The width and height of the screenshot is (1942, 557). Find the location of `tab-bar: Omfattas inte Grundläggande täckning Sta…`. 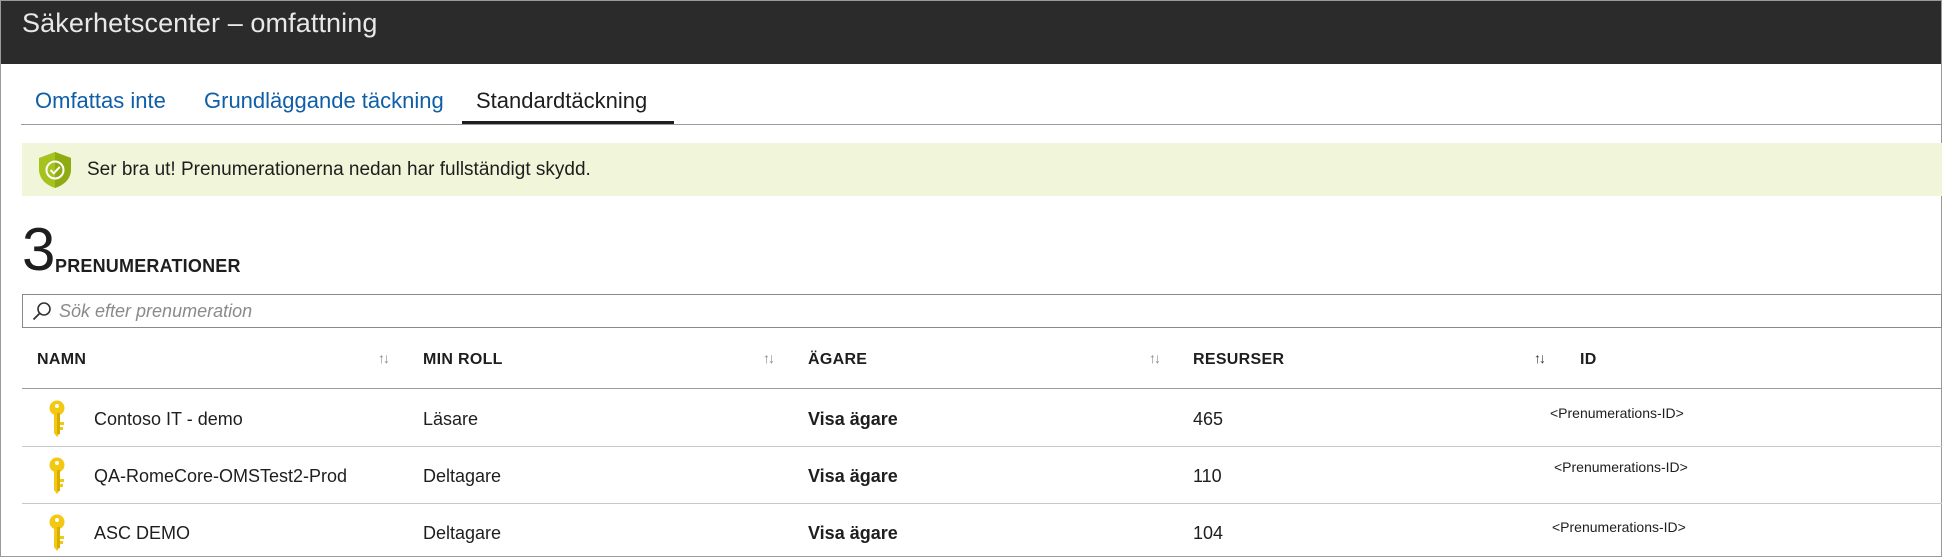

tab-bar: Omfattas inte Grundläggande täckning Sta… is located at coordinates (981, 104).